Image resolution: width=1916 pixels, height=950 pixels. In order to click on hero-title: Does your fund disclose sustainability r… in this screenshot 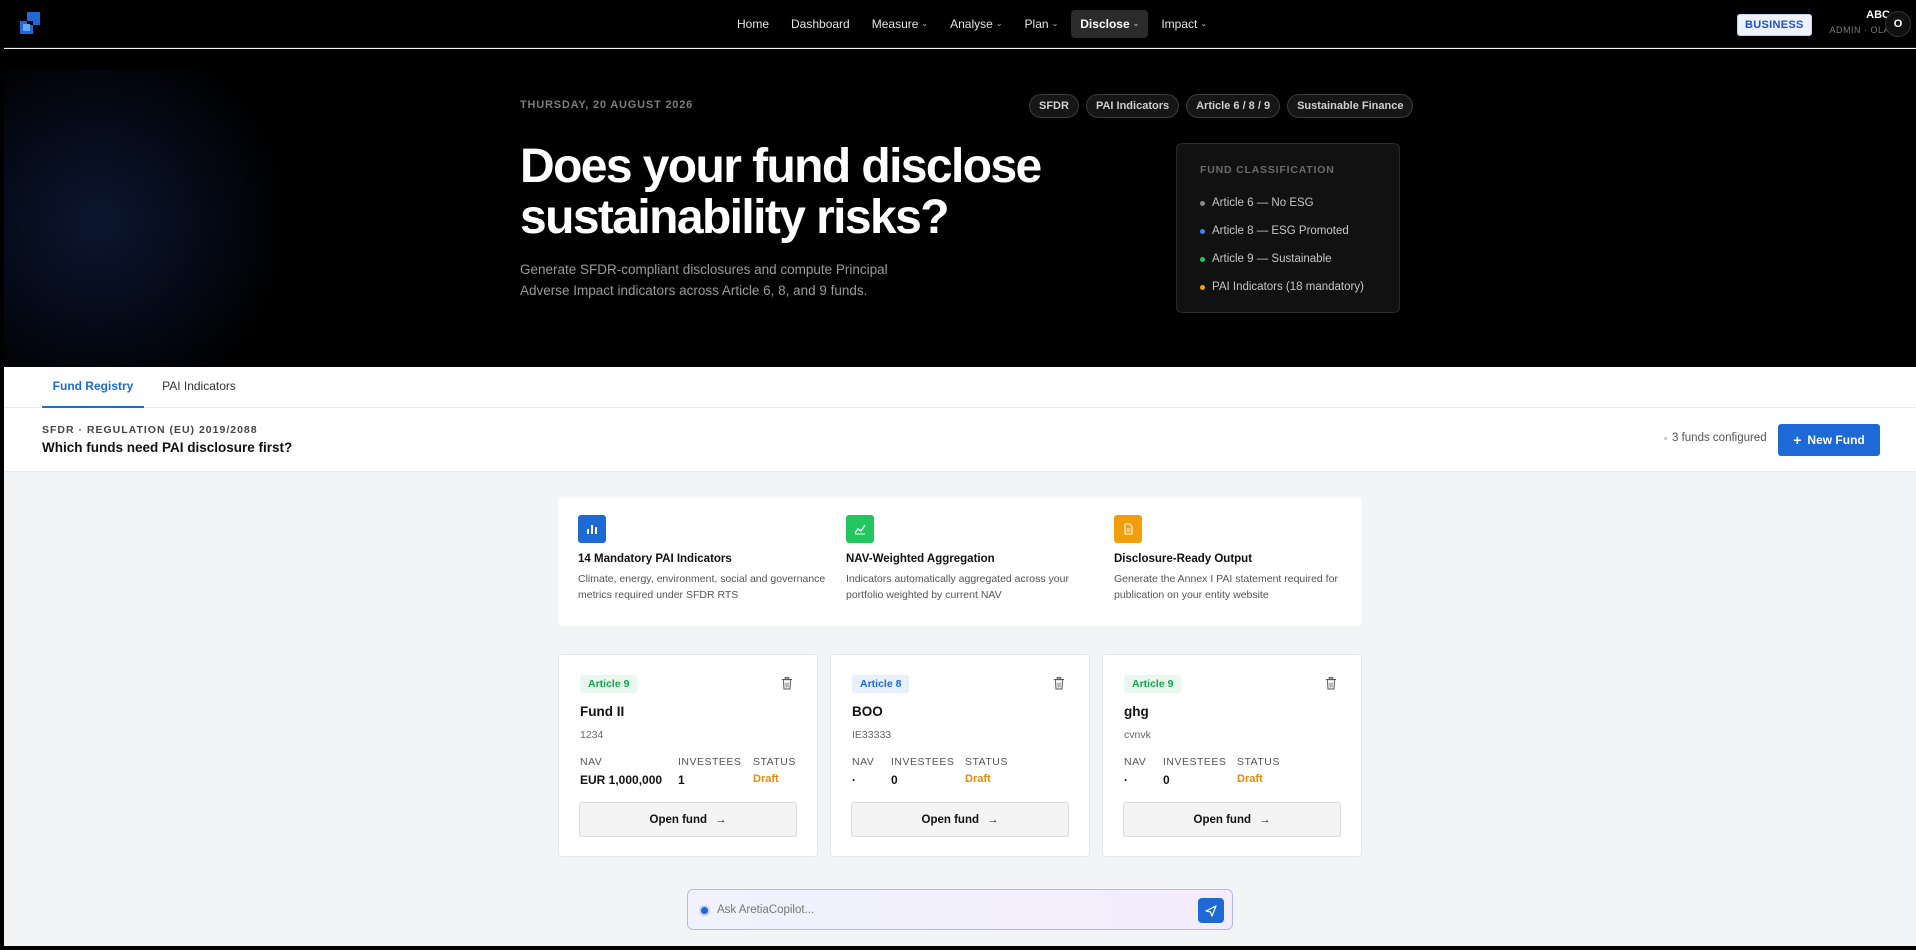, I will do `click(781, 192)`.